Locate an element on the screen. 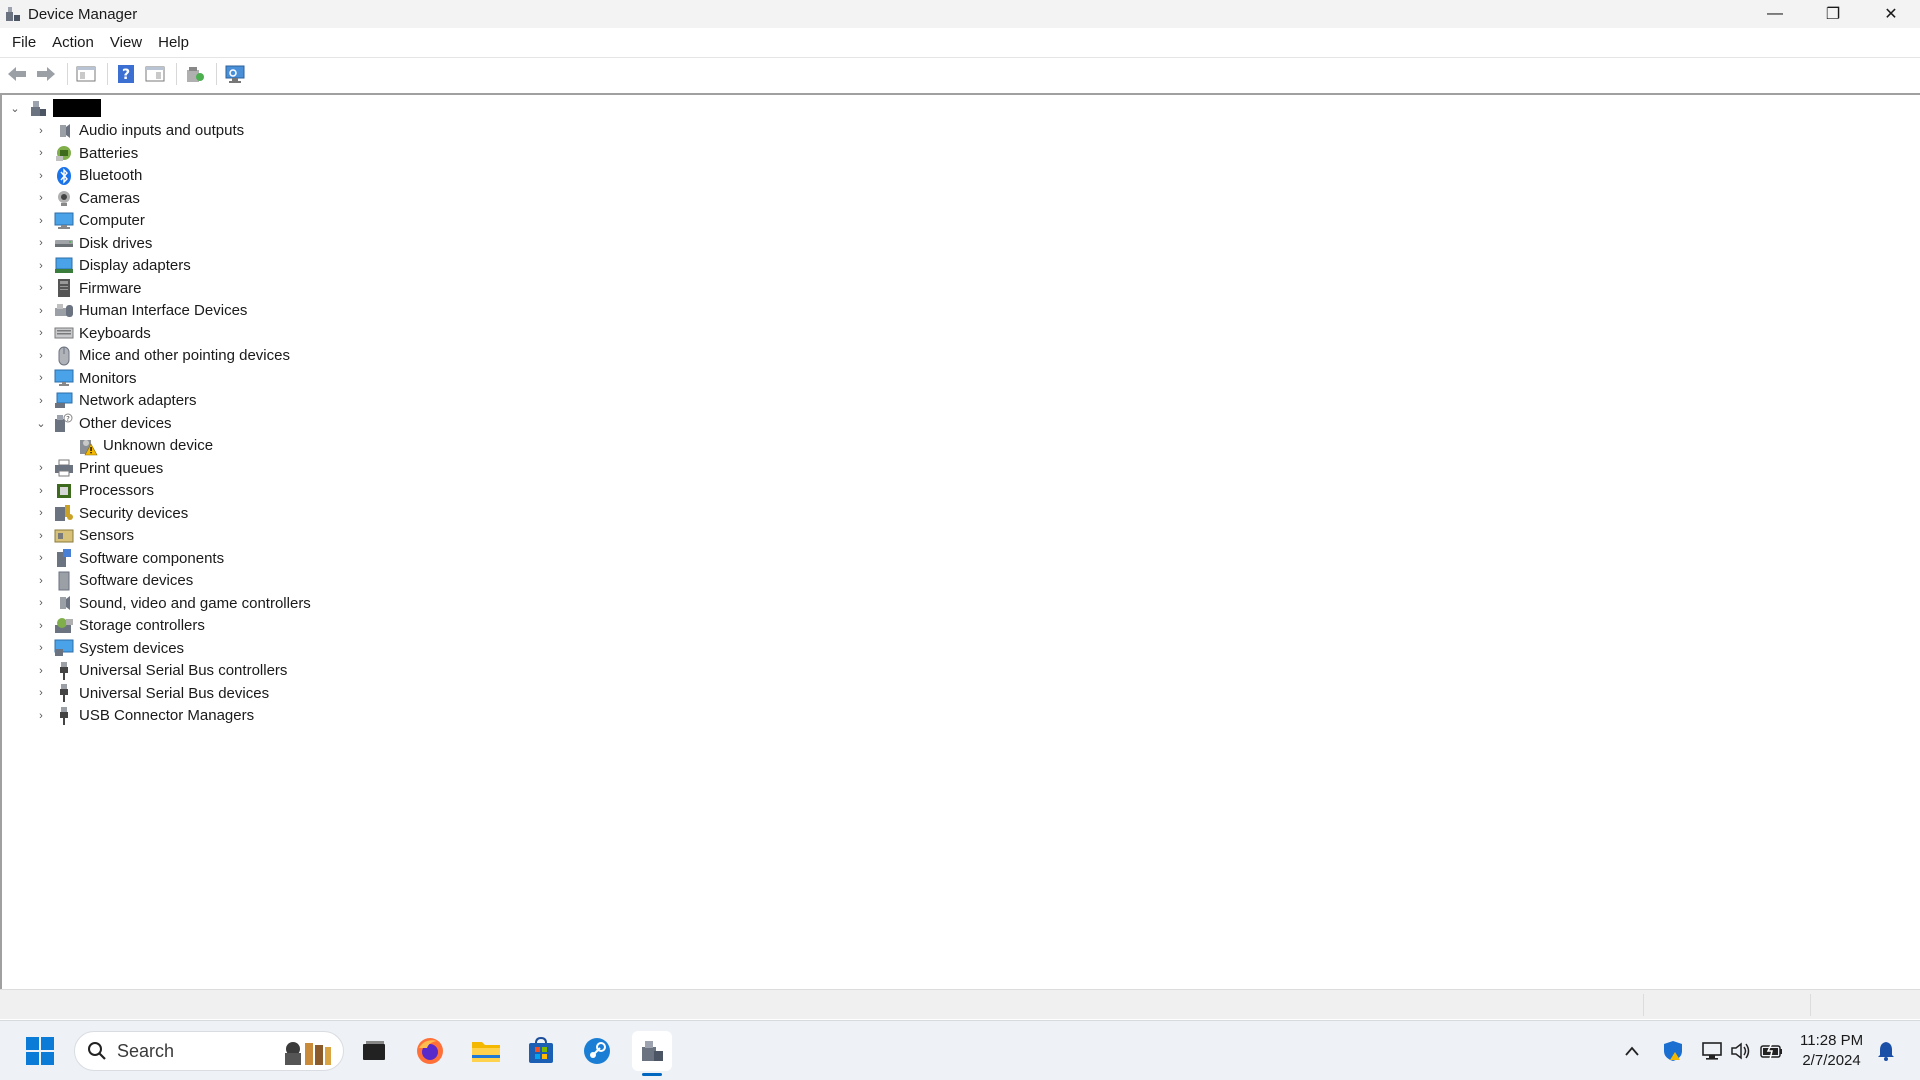 The image size is (1920, 1080). device-manager-taskbar-button is located at coordinates (652, 1051).